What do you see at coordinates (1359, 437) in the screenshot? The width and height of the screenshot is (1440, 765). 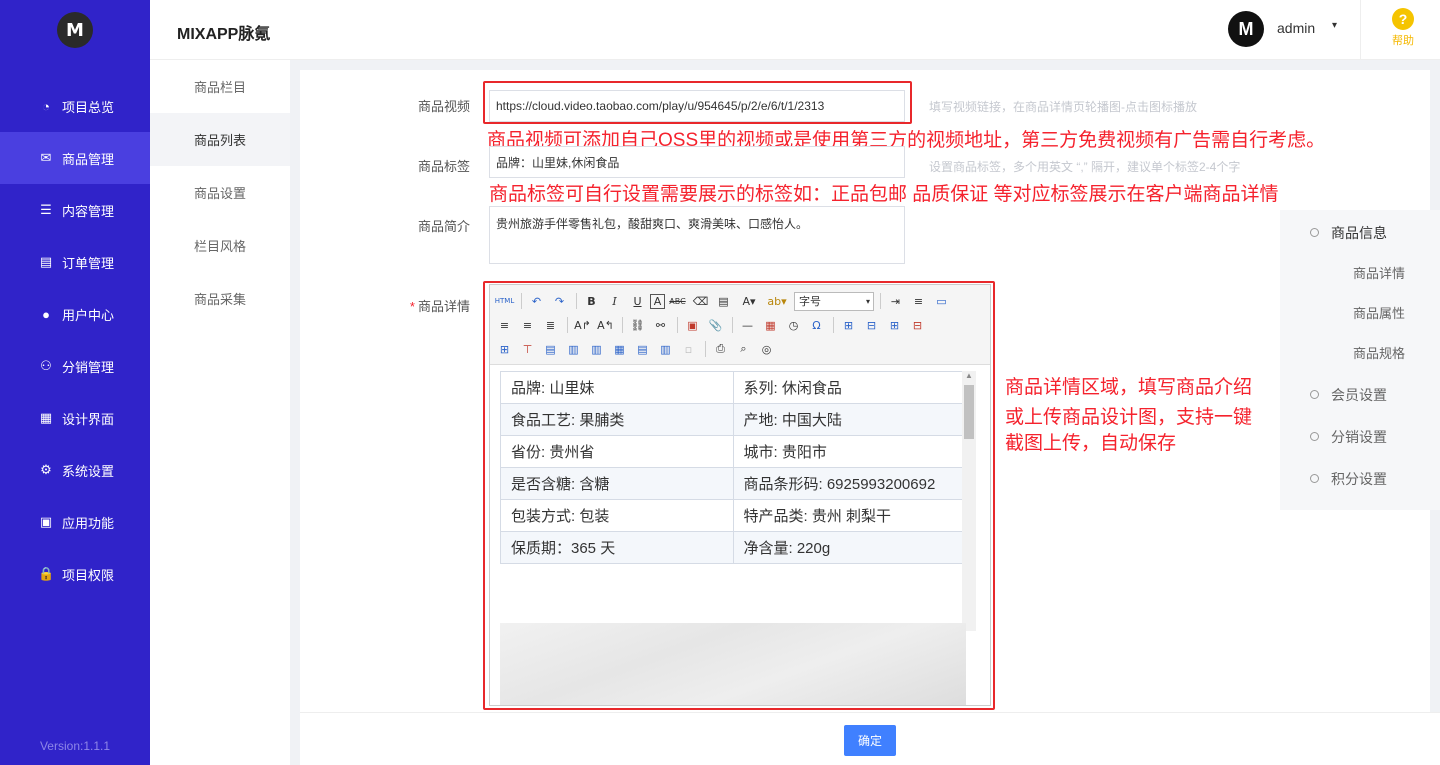 I see `anchor-label: 分销设置` at bounding box center [1359, 437].